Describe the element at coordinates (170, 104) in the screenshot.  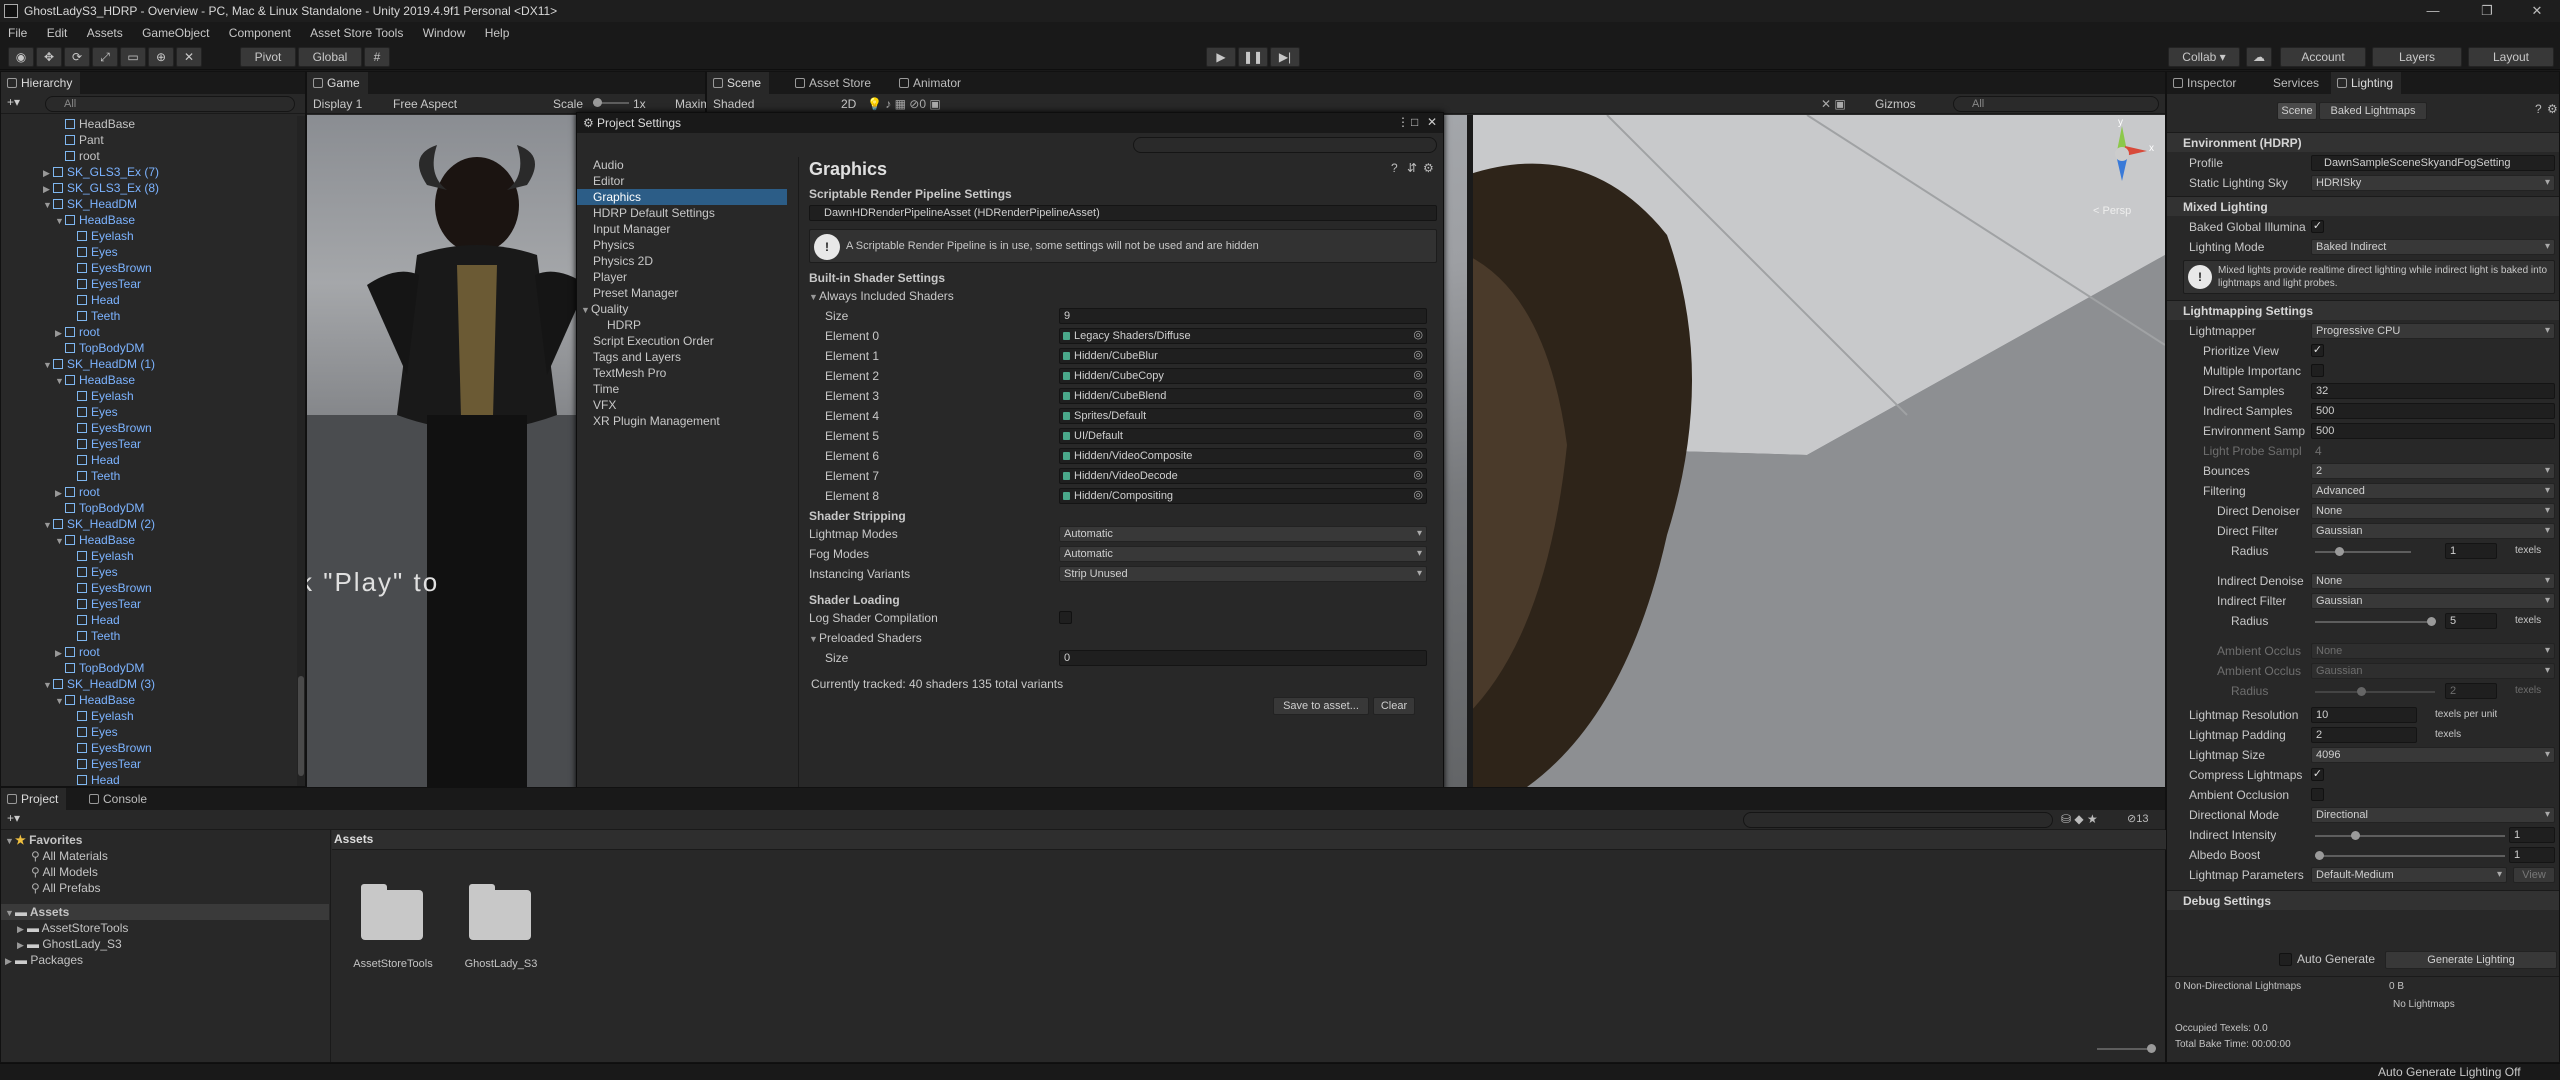
I see `hierarchy-search-input: All` at that location.